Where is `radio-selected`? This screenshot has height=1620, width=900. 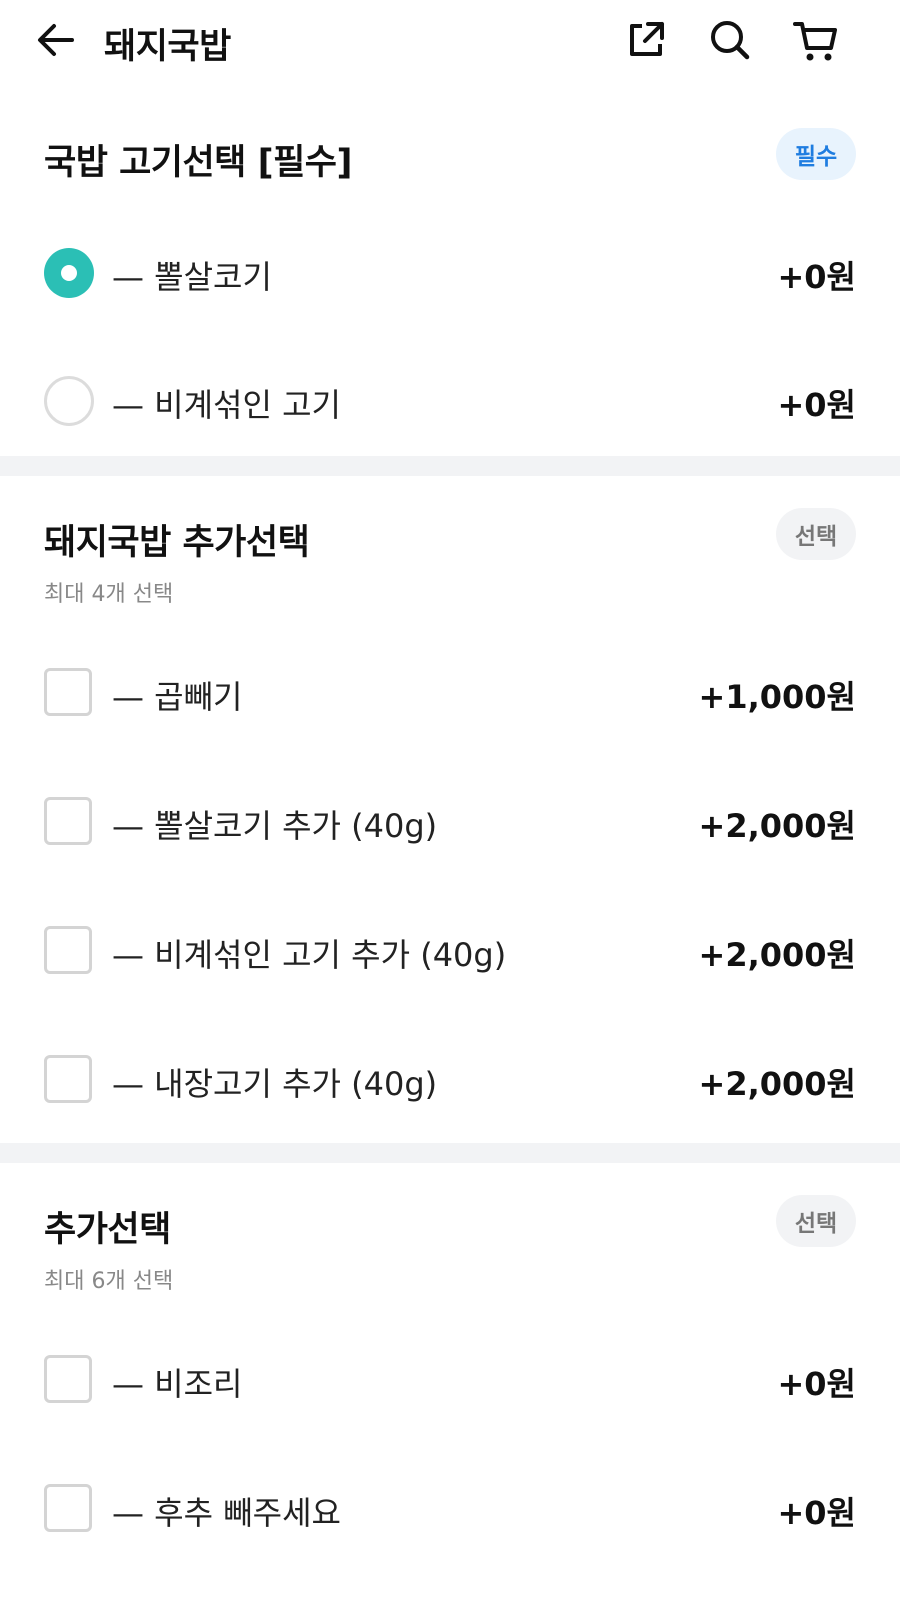
radio-selected is located at coordinates (69, 273).